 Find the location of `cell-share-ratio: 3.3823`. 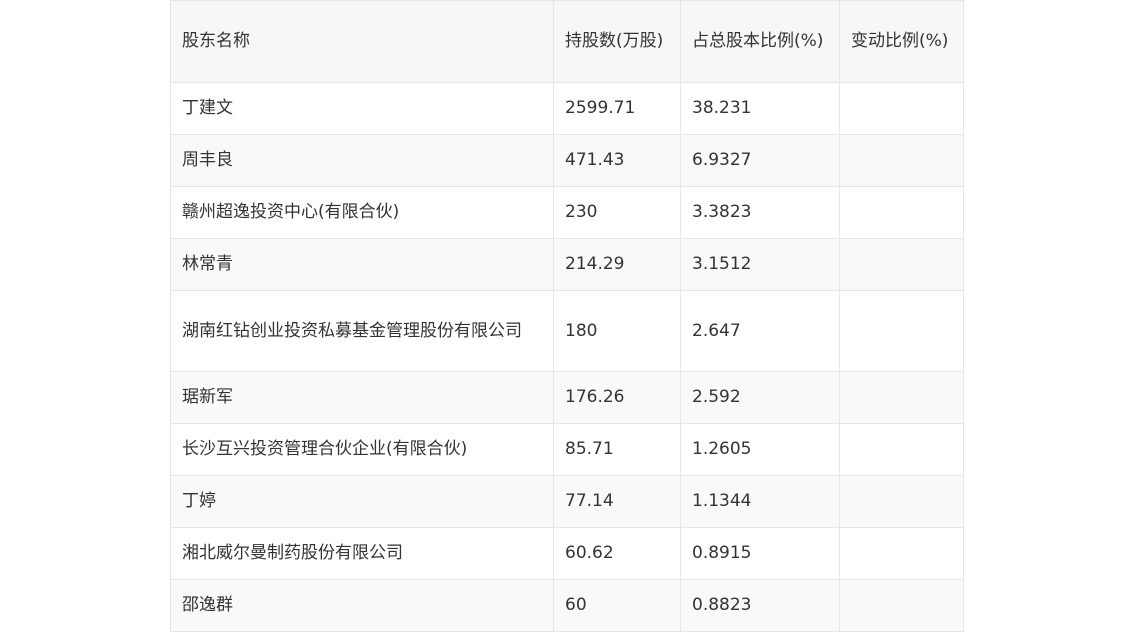

cell-share-ratio: 3.3823 is located at coordinates (760, 212).